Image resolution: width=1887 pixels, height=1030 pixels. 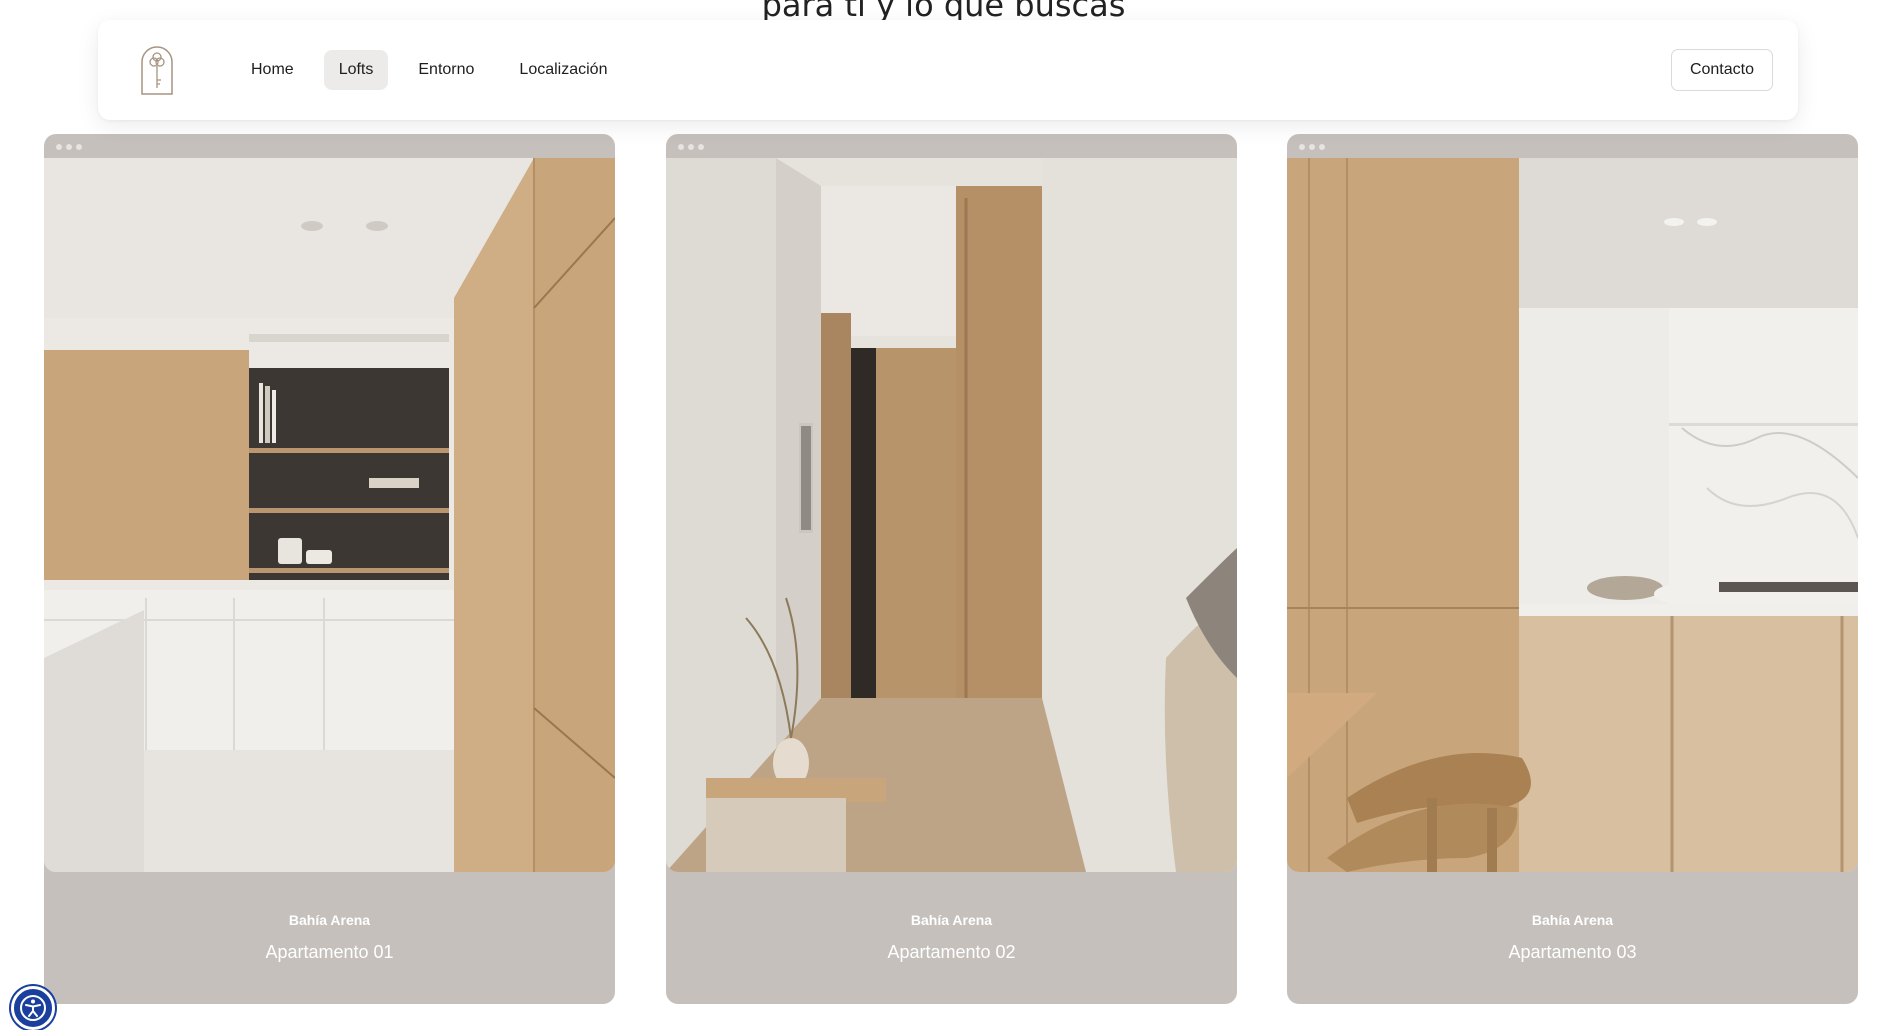 I want to click on card-title: Apartamento 02, so click(x=951, y=952).